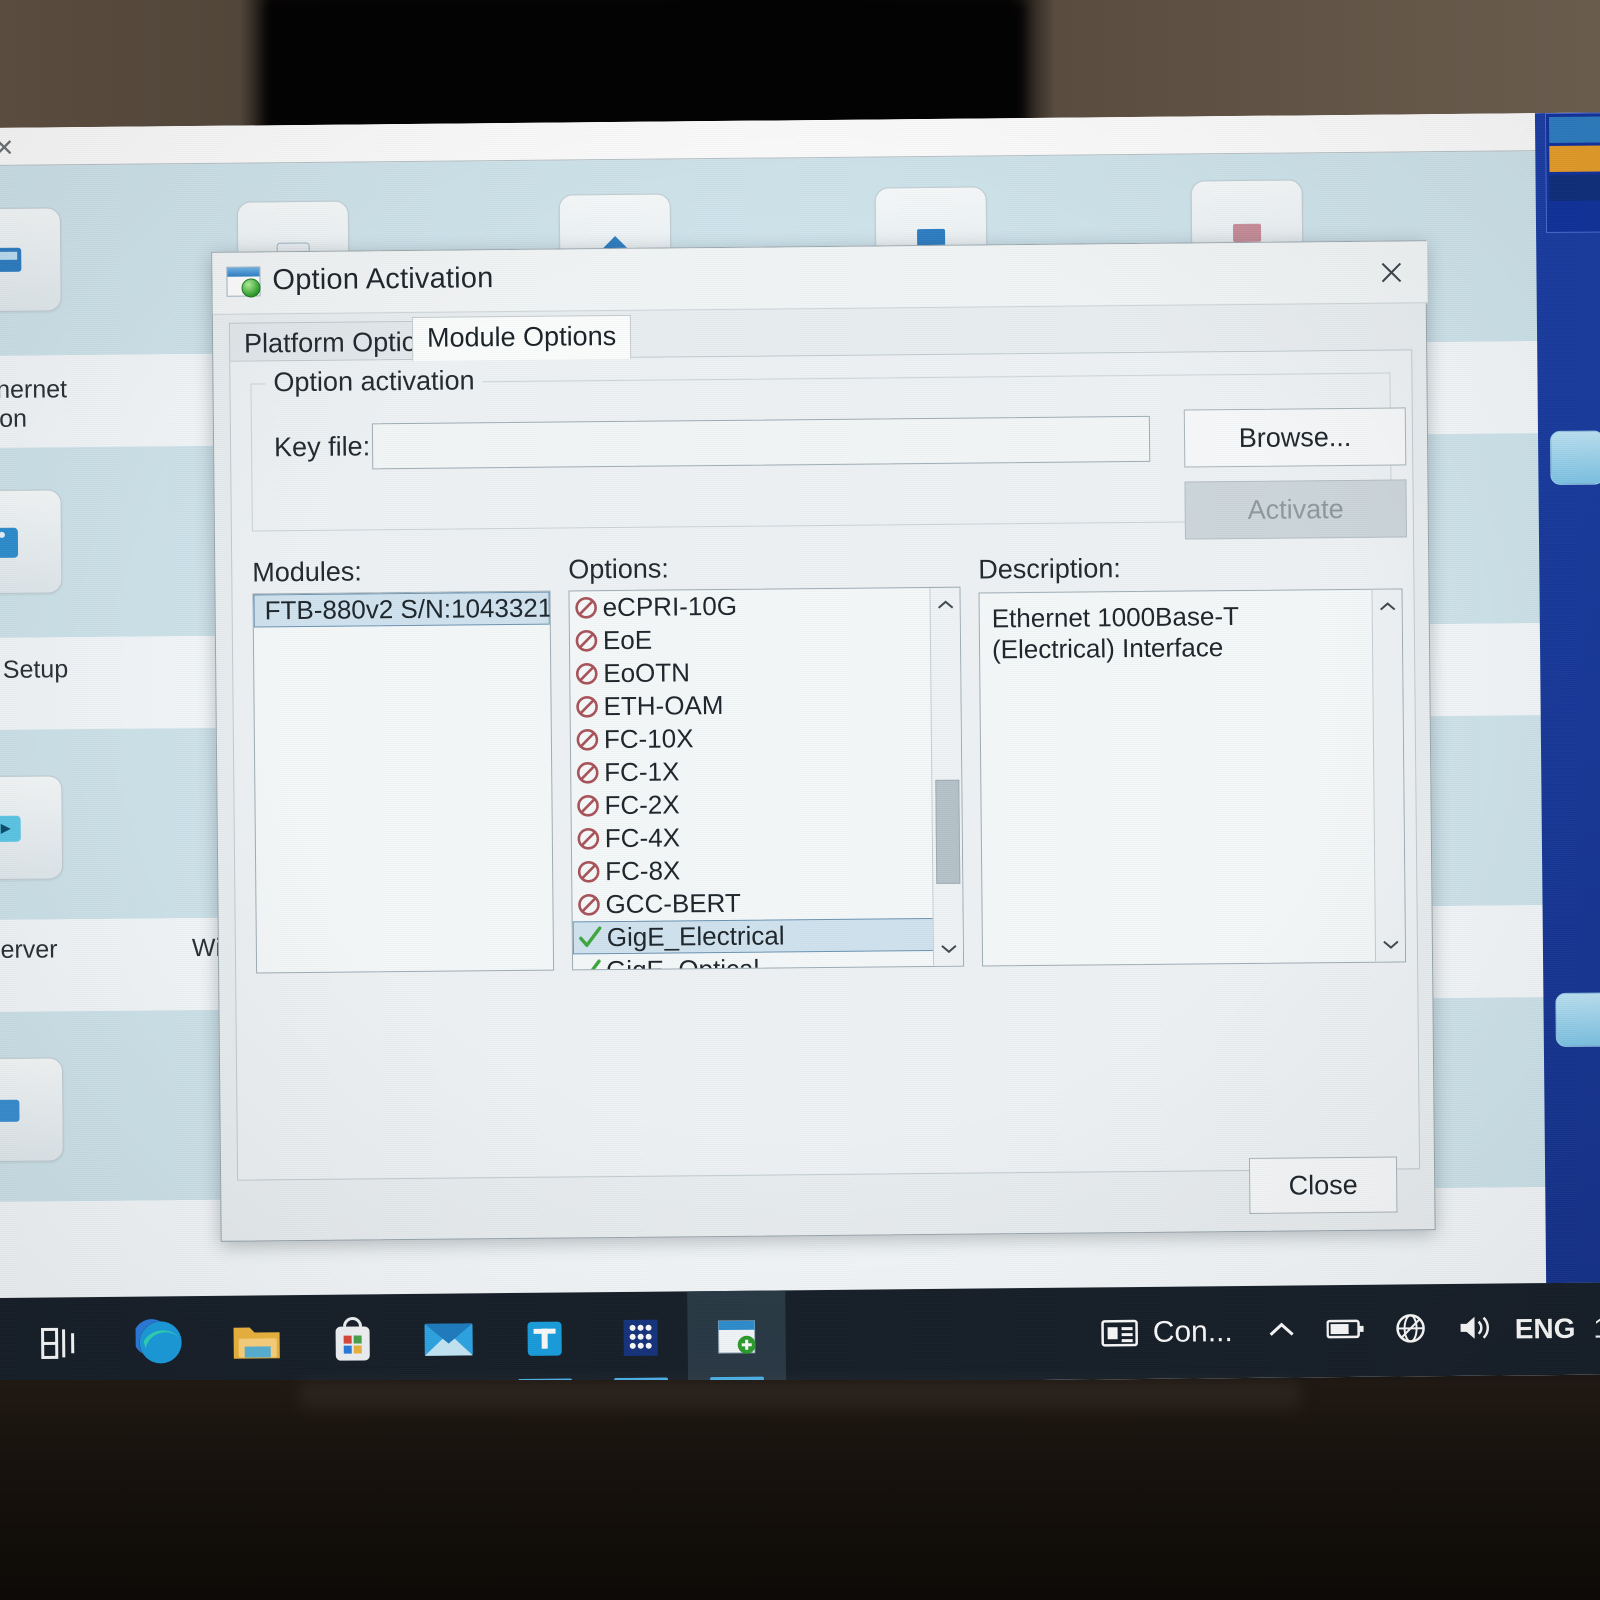  I want to click on file-explorer-icon, so click(256, 1341).